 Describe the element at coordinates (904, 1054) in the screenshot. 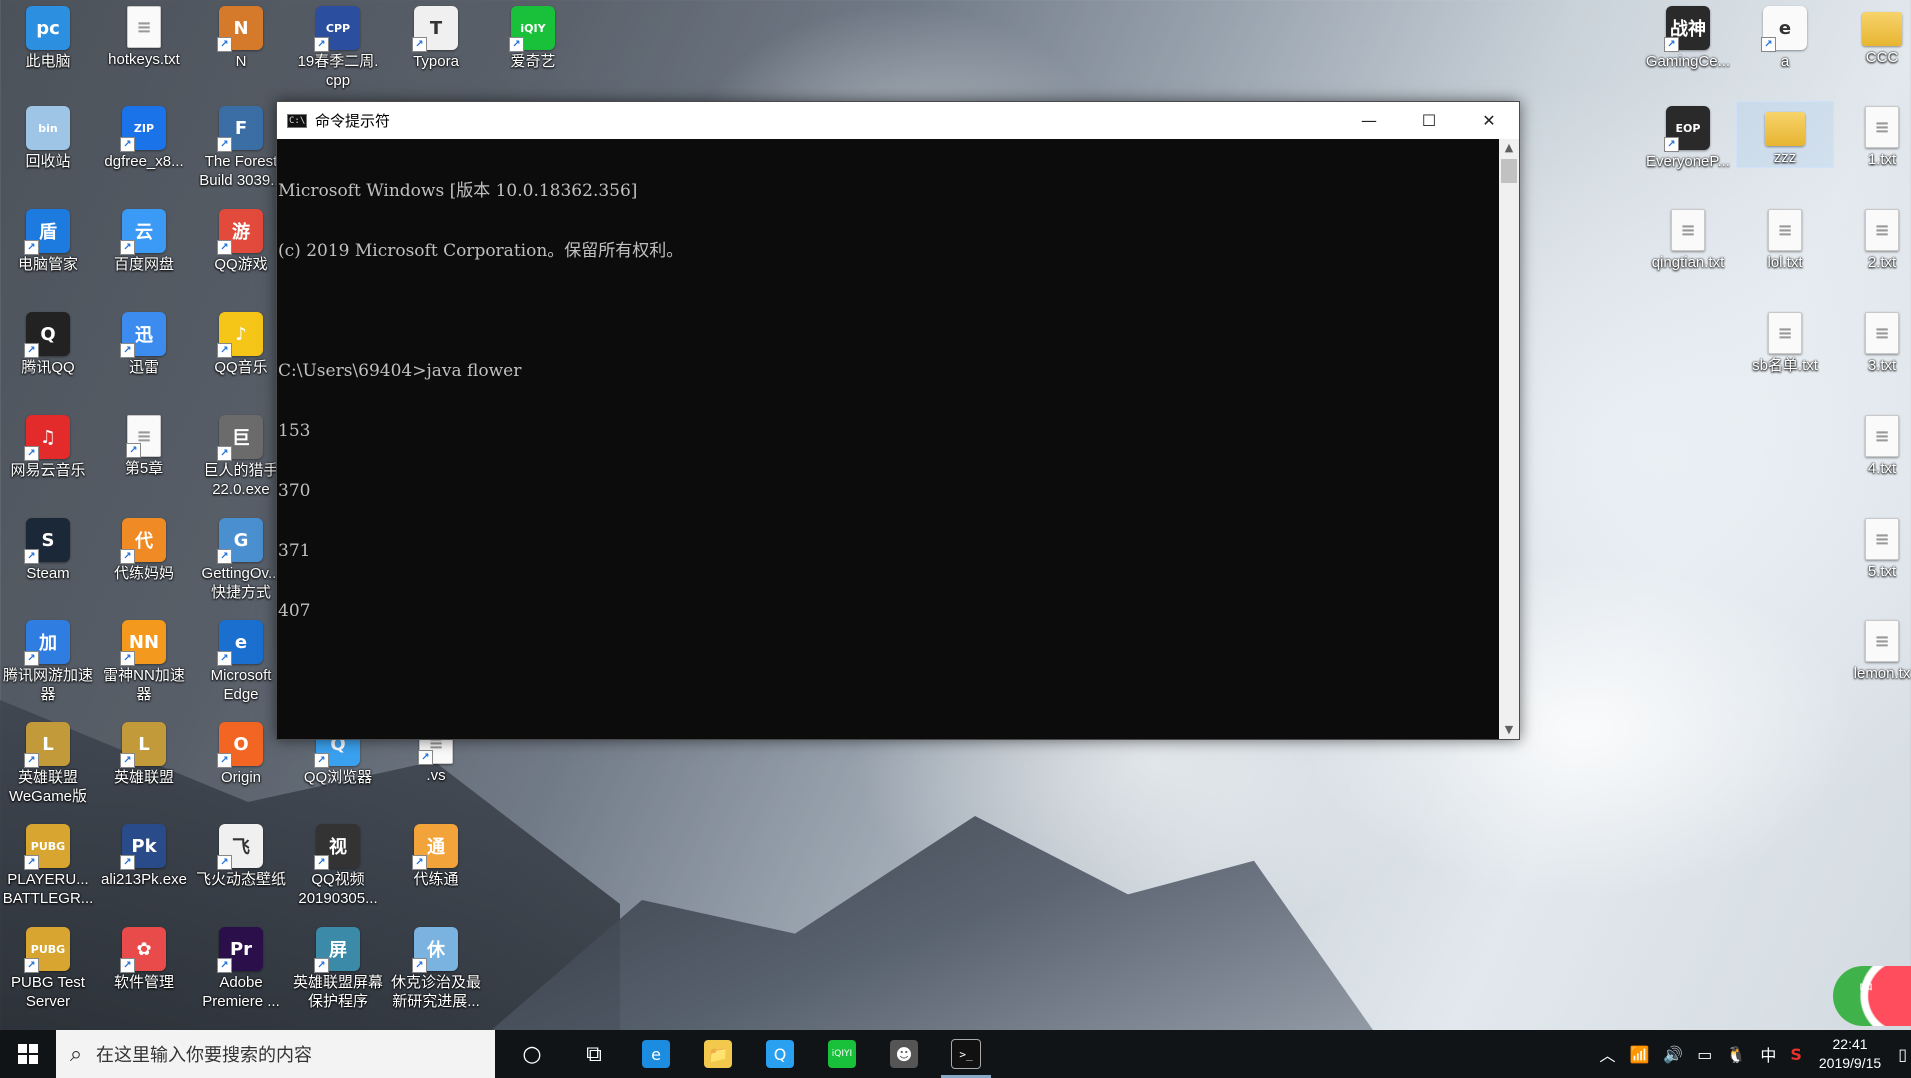

I see `taskbar-avatar-app-button: ☻` at that location.